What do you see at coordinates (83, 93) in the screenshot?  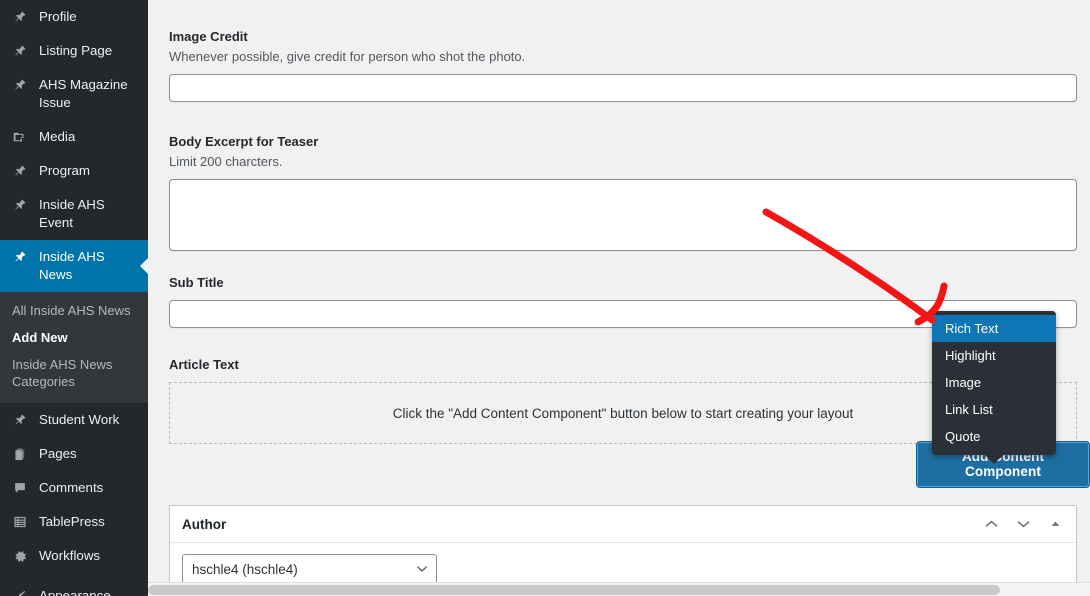 I see `sidebar-item-label: AHS Magazine Issue` at bounding box center [83, 93].